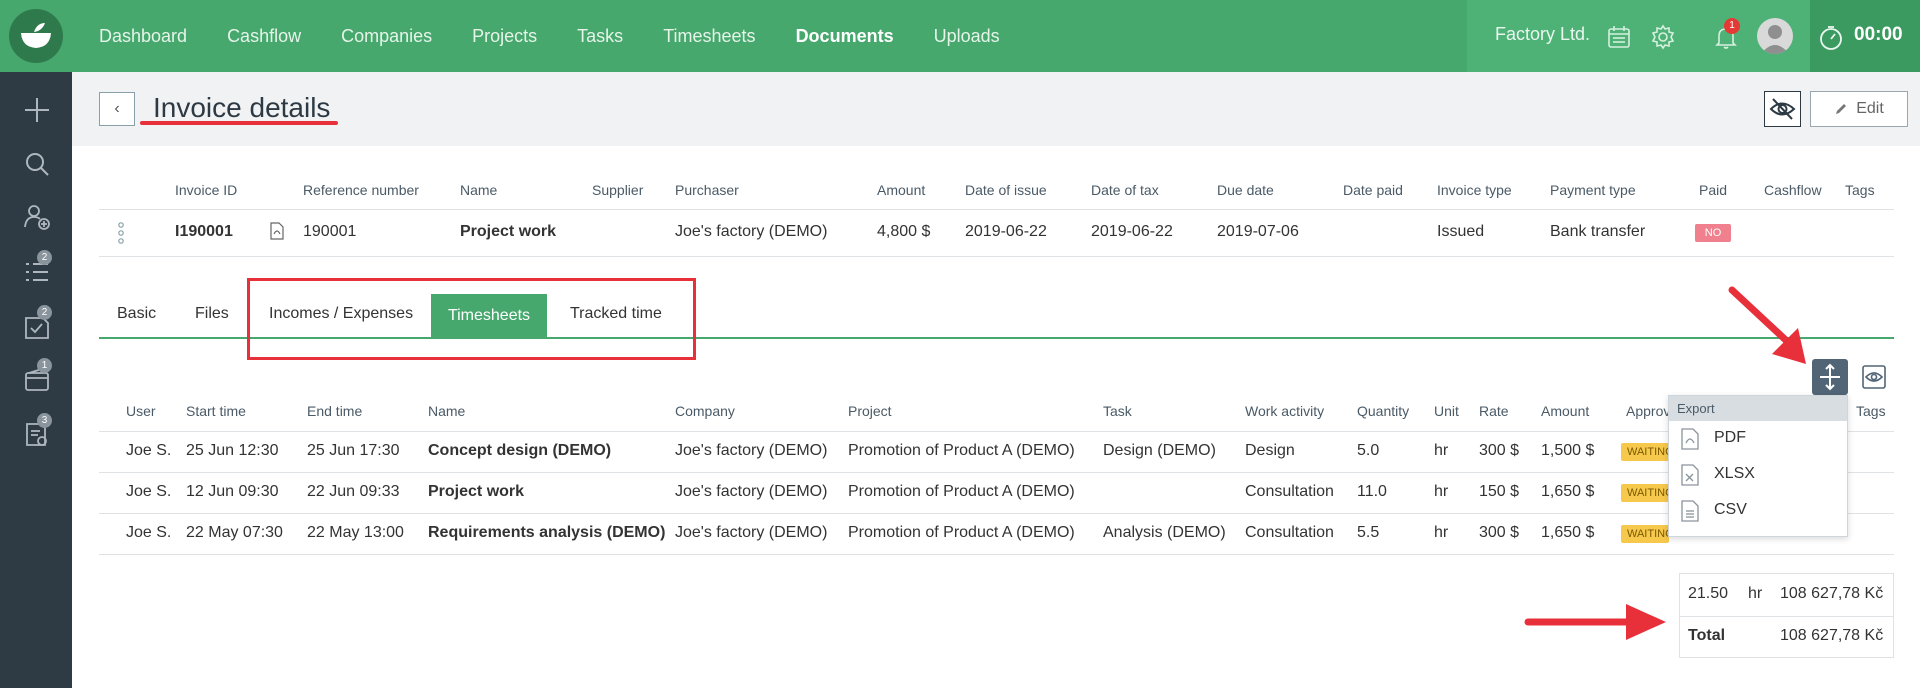  Describe the element at coordinates (136, 314) in the screenshot. I see `tab-basic: Basic` at that location.